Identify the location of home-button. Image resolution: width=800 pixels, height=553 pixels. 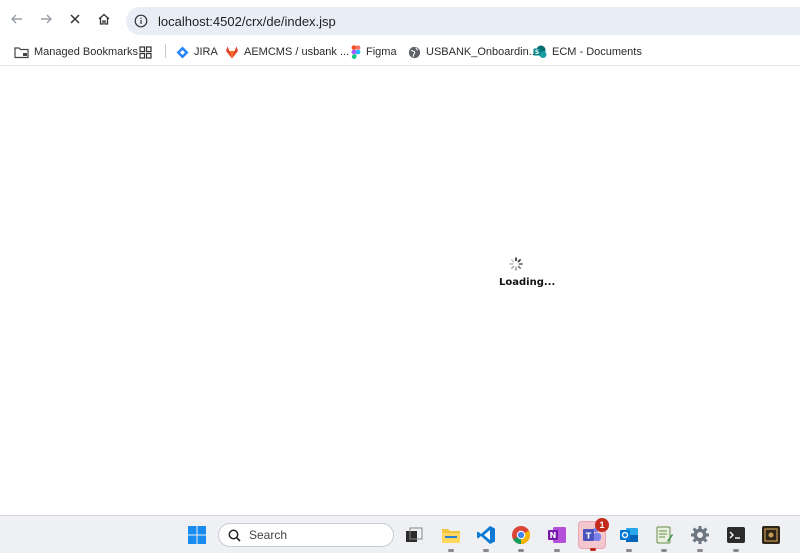
(104, 19).